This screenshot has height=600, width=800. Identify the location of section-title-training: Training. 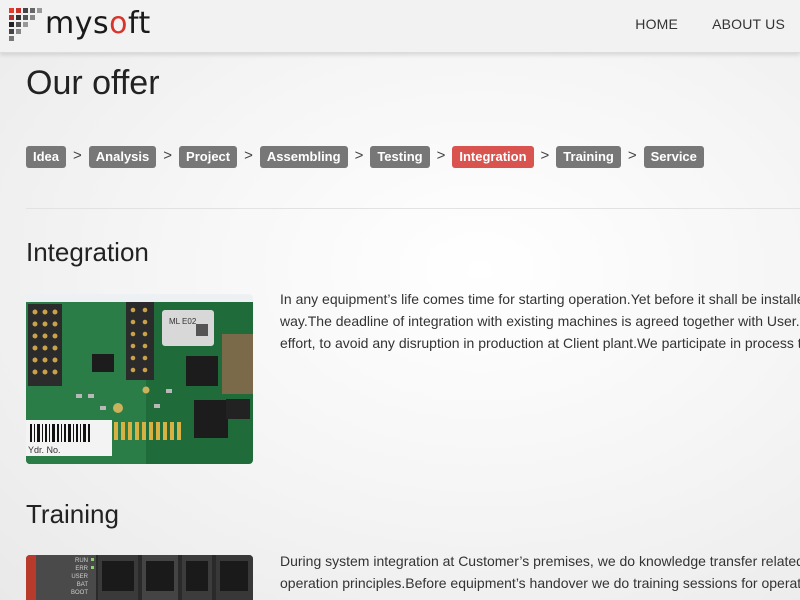
(72, 514).